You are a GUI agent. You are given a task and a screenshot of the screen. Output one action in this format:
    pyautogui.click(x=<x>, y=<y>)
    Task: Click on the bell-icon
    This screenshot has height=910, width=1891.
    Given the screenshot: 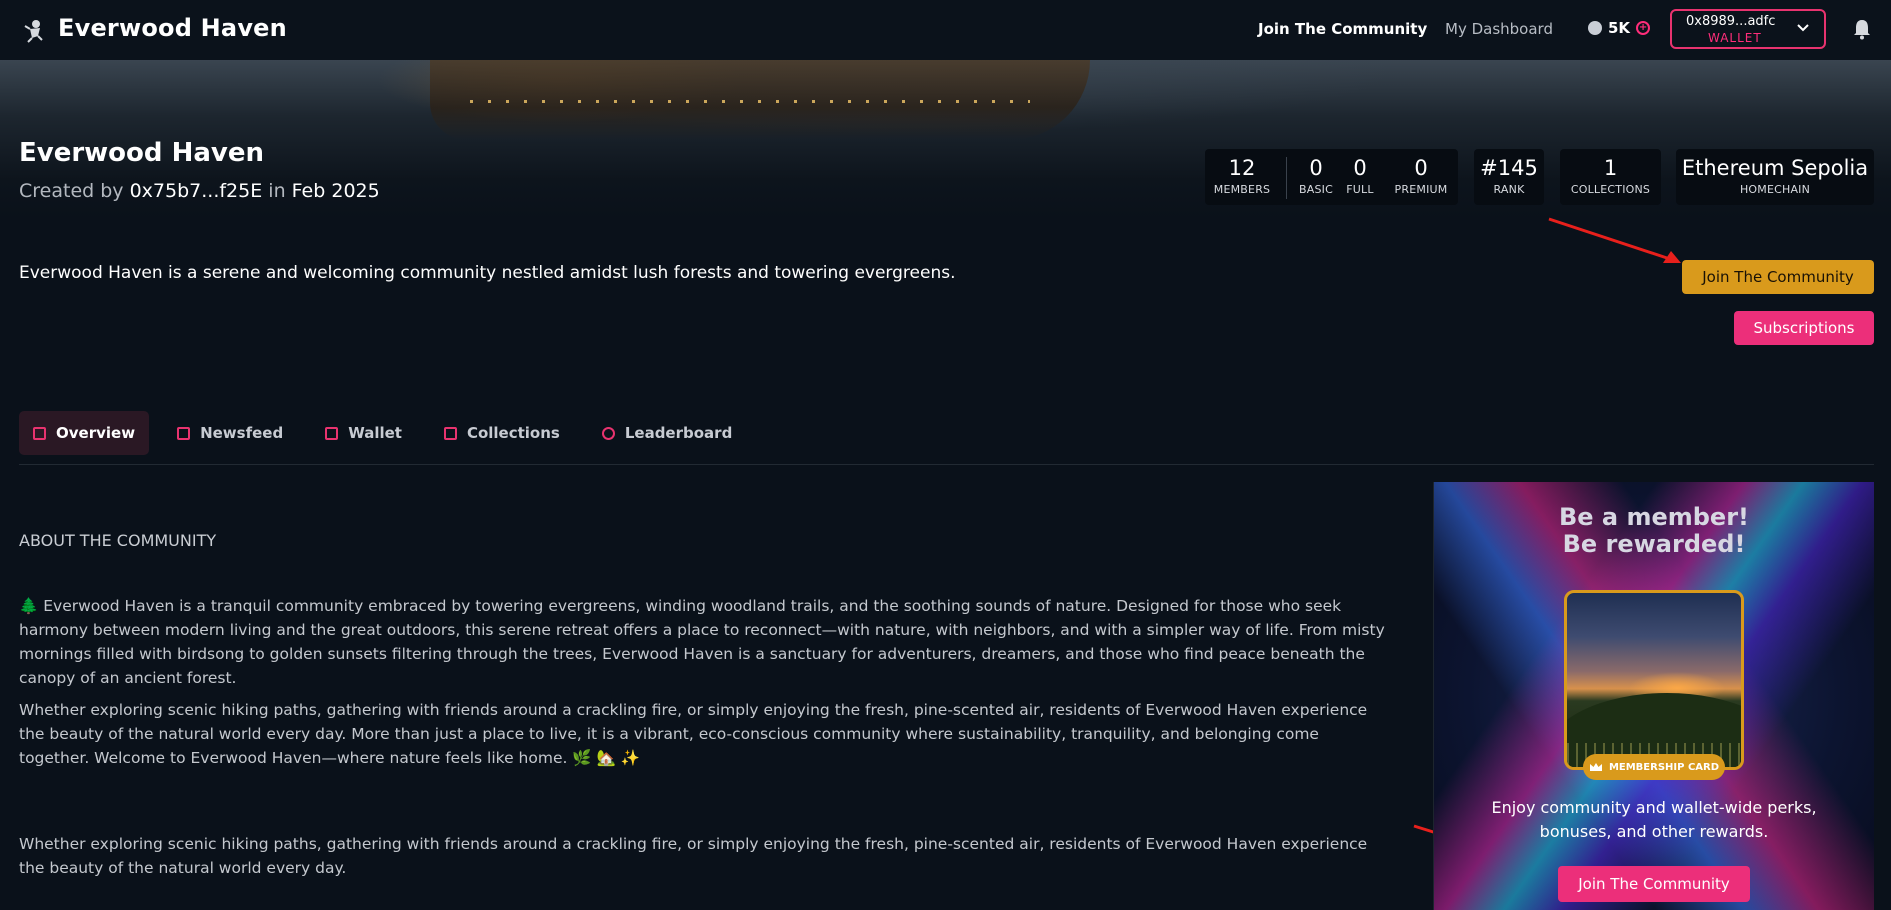 What is the action you would take?
    pyautogui.click(x=1862, y=29)
    